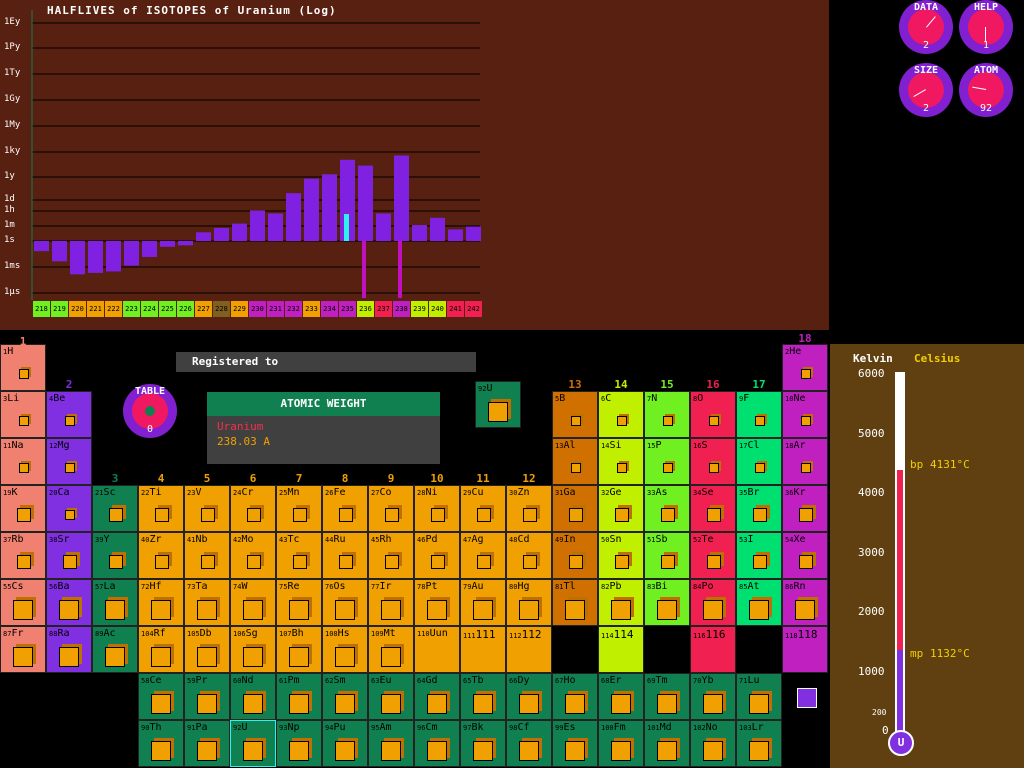 The image size is (1024, 768). Describe the element at coordinates (926, 27) in the screenshot. I see `data-dial: DATA 2` at that location.